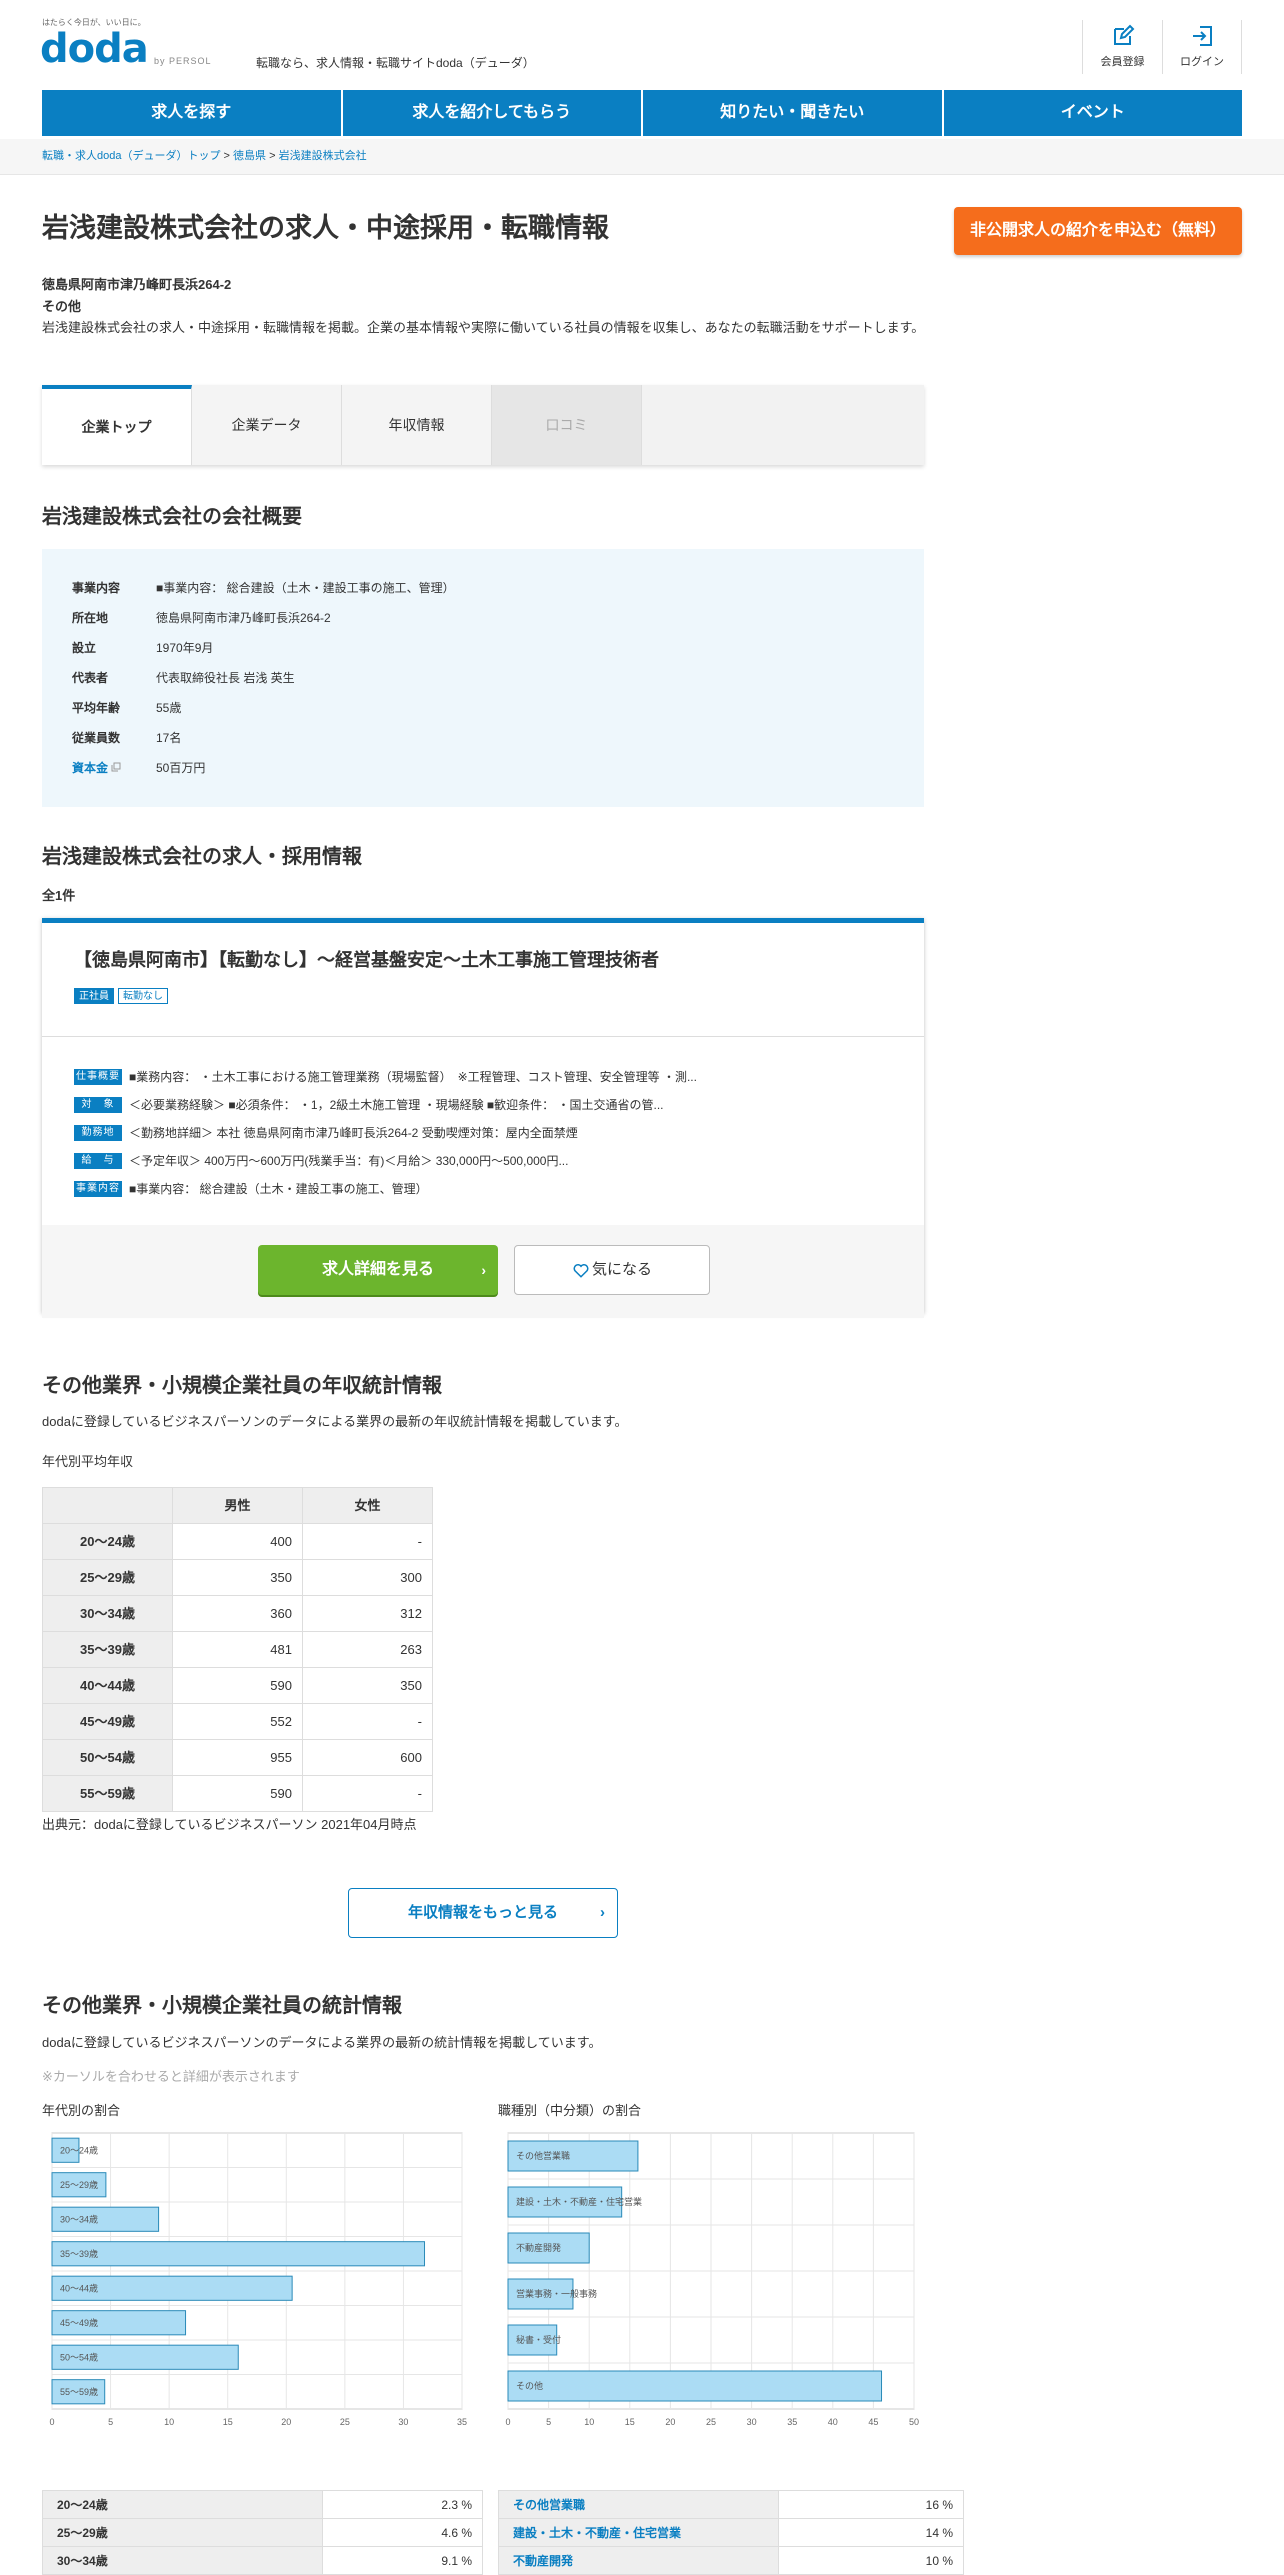  Describe the element at coordinates (325, 228) in the screenshot. I see `page-title: 岩浅建設株式会社の求人・中途採用・転職情報` at that location.